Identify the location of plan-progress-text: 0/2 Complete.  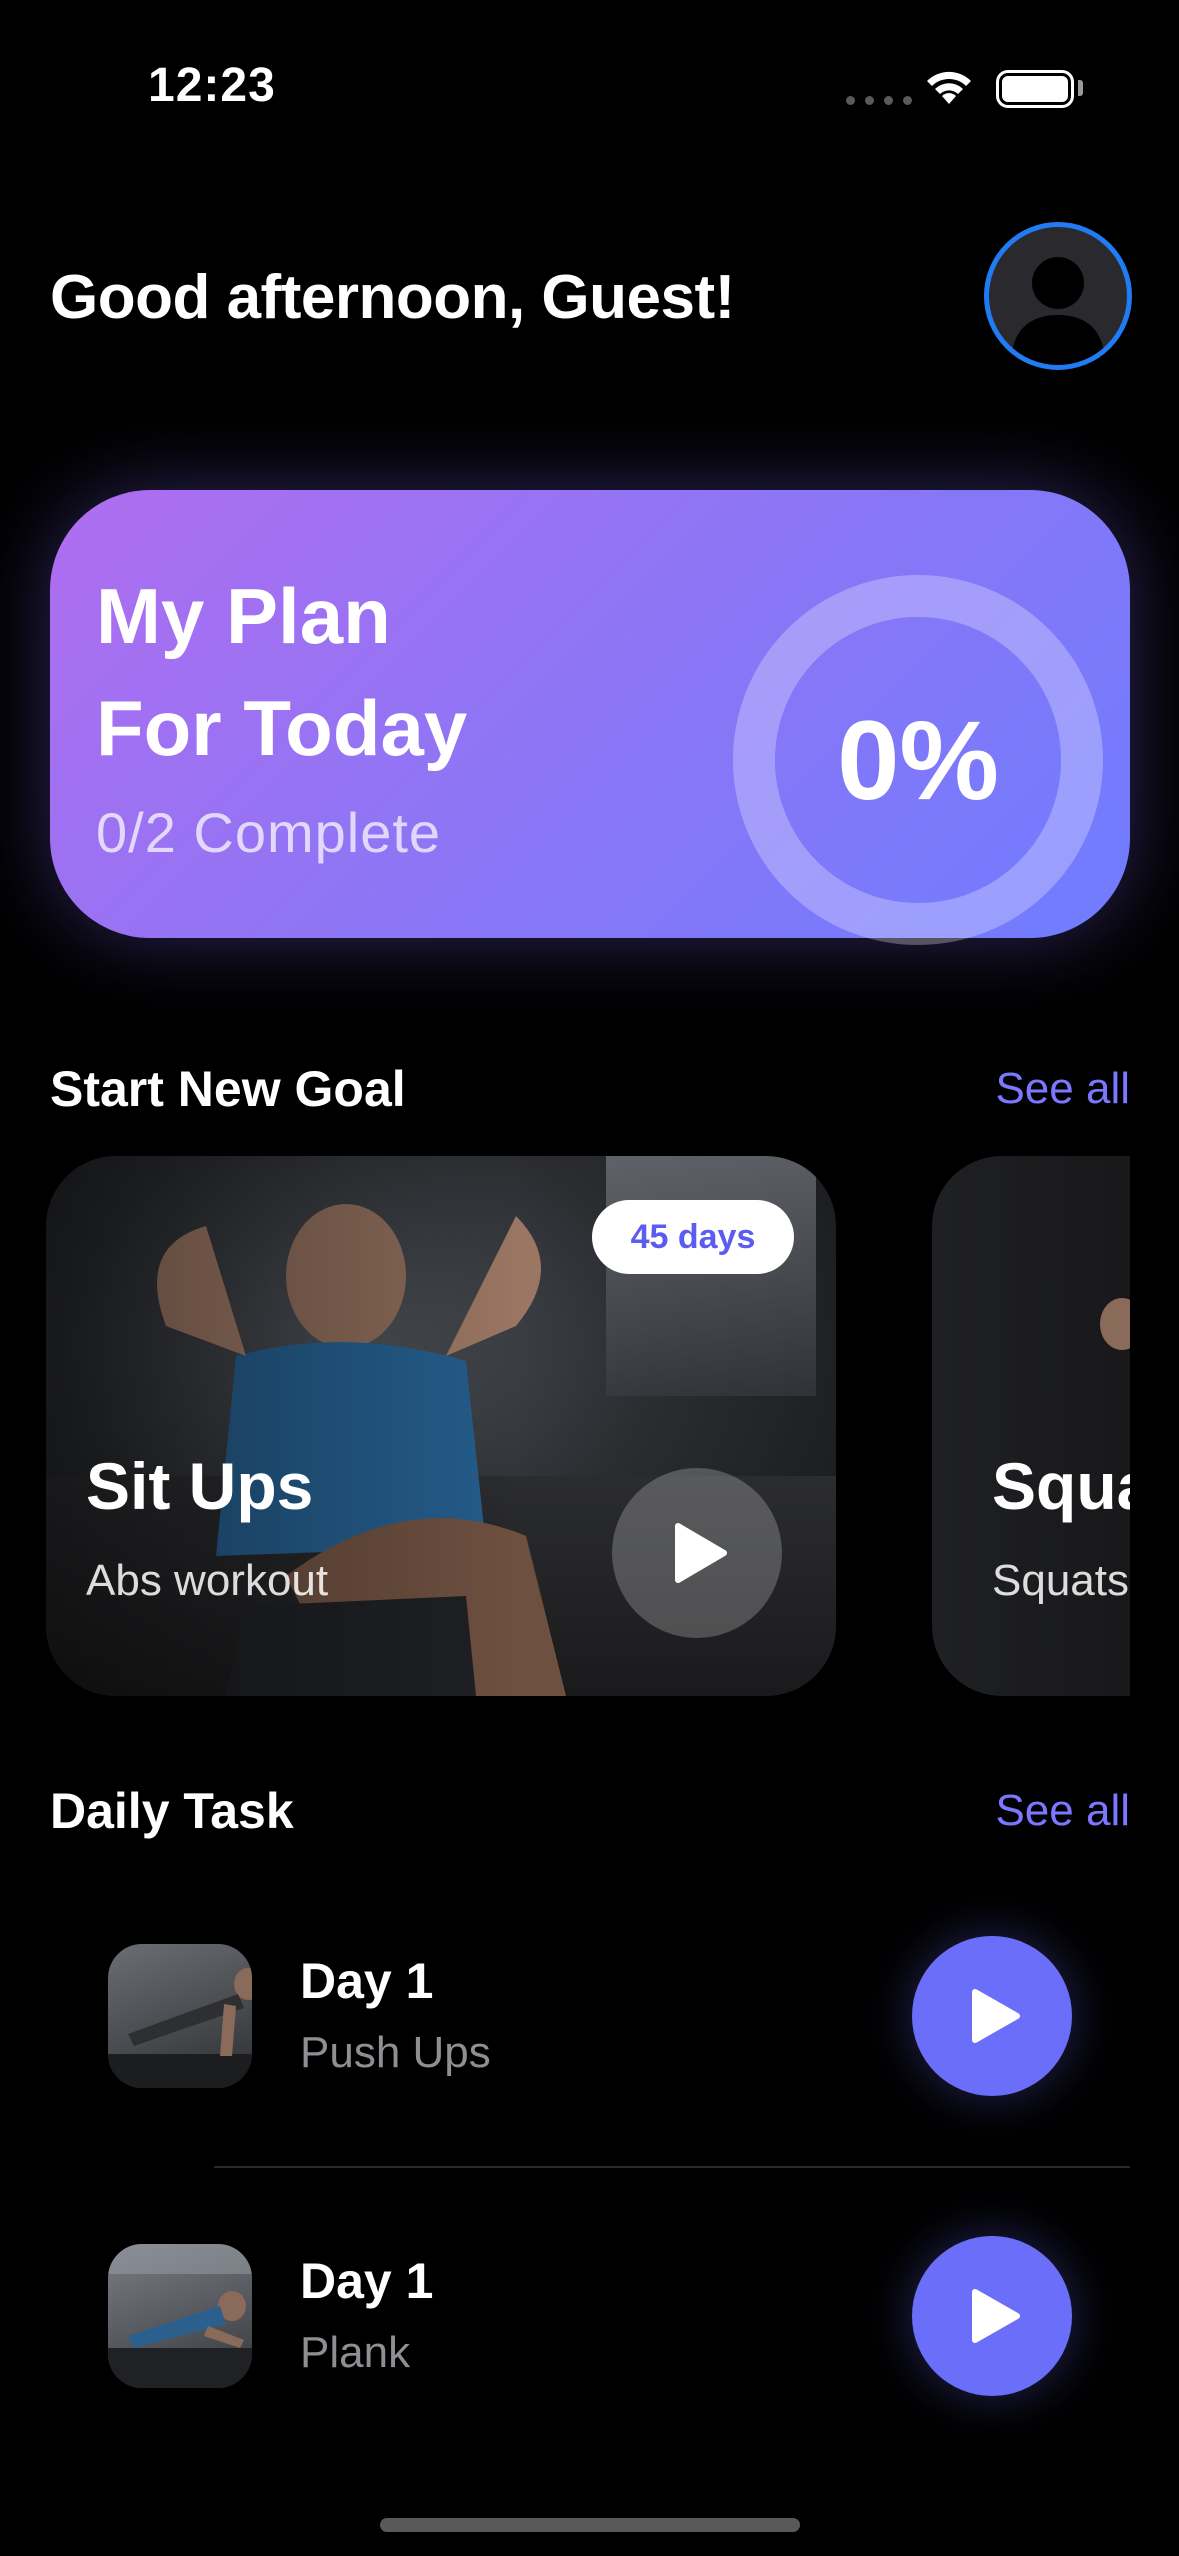
(269, 832).